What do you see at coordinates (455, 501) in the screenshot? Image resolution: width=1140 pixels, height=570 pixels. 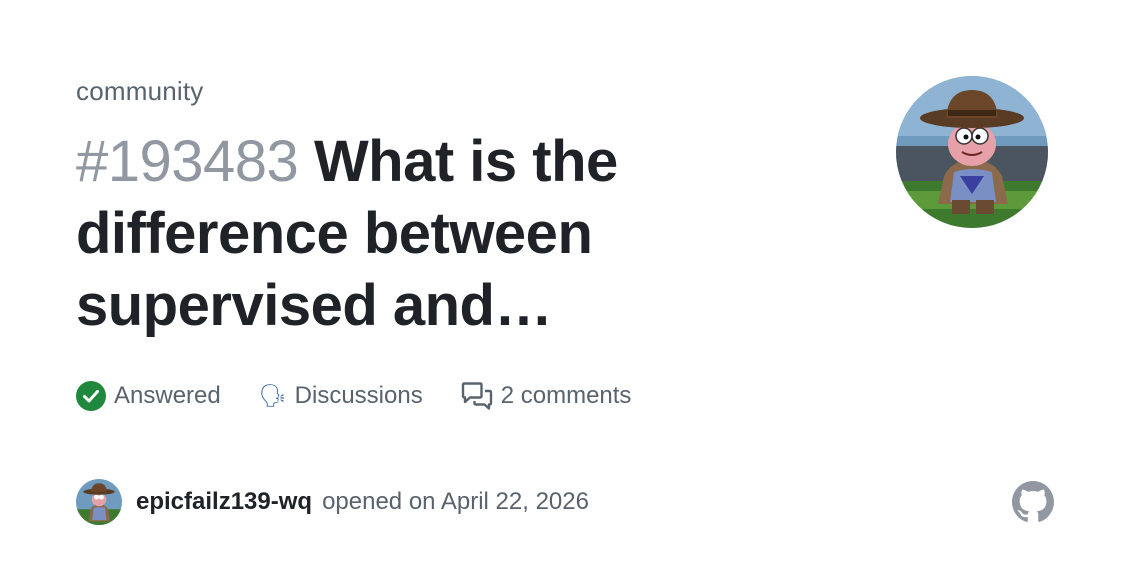 I see `opened-date: opened on April 22, 2026` at bounding box center [455, 501].